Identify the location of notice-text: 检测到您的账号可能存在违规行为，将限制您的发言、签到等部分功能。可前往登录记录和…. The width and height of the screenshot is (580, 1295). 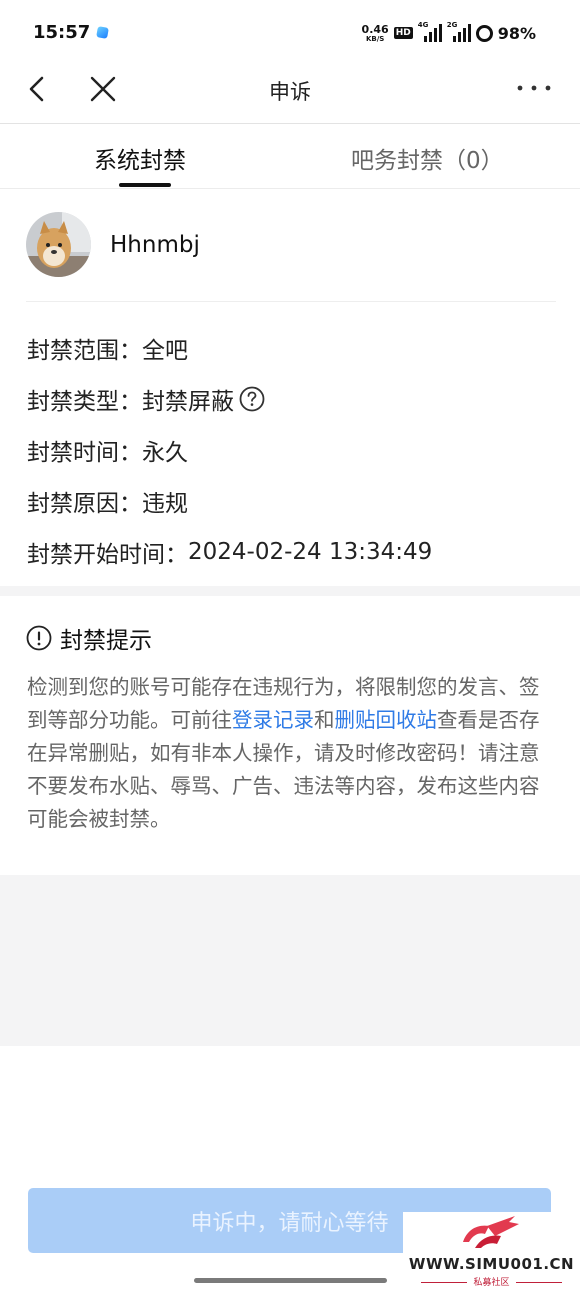
(290, 753).